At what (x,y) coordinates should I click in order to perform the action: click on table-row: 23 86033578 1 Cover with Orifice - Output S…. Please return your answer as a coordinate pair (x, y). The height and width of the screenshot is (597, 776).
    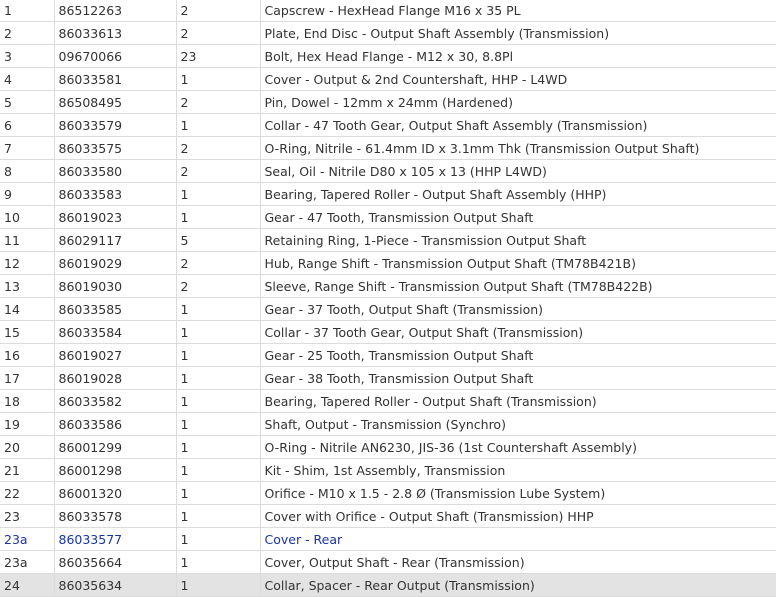
    Looking at the image, I should click on (388, 516).